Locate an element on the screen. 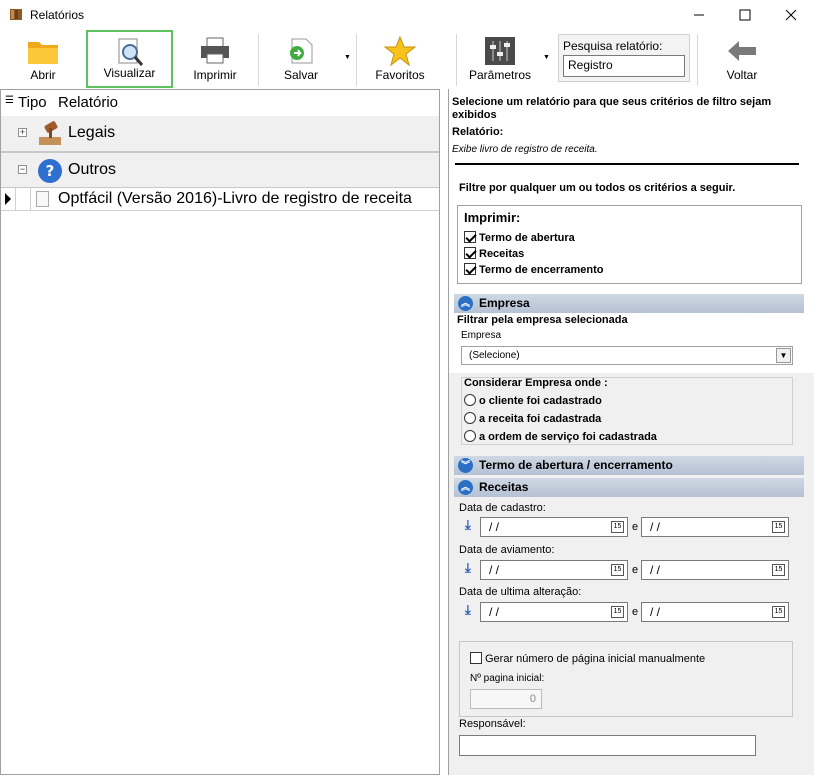 The image size is (814, 775). gavel-icon is located at coordinates (50, 133).